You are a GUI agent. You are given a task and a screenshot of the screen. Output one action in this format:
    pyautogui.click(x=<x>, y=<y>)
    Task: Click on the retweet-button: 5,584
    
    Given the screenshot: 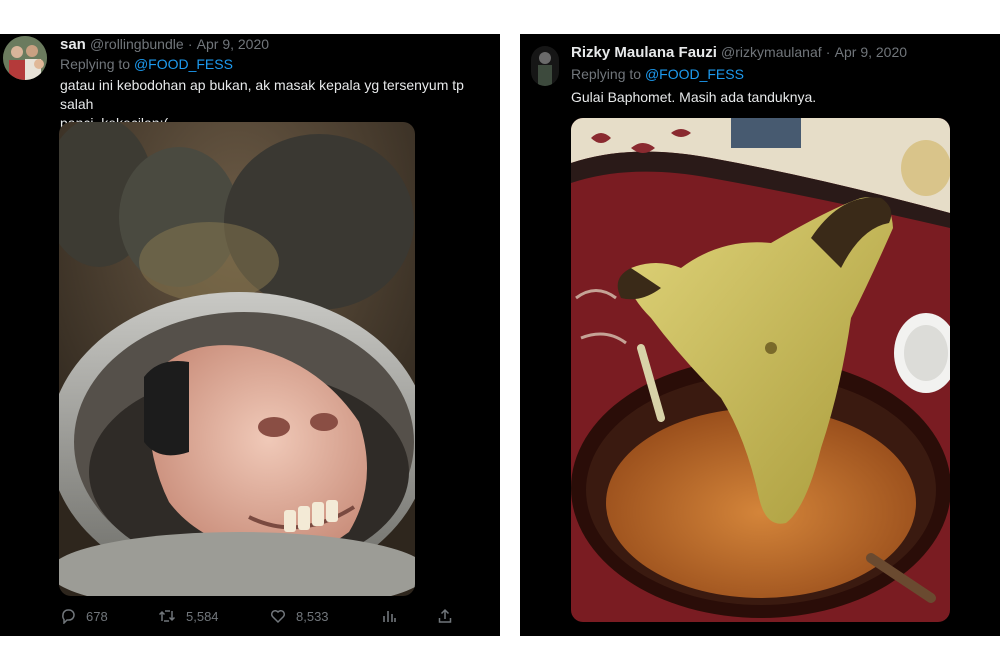 What is the action you would take?
    pyautogui.click(x=188, y=616)
    